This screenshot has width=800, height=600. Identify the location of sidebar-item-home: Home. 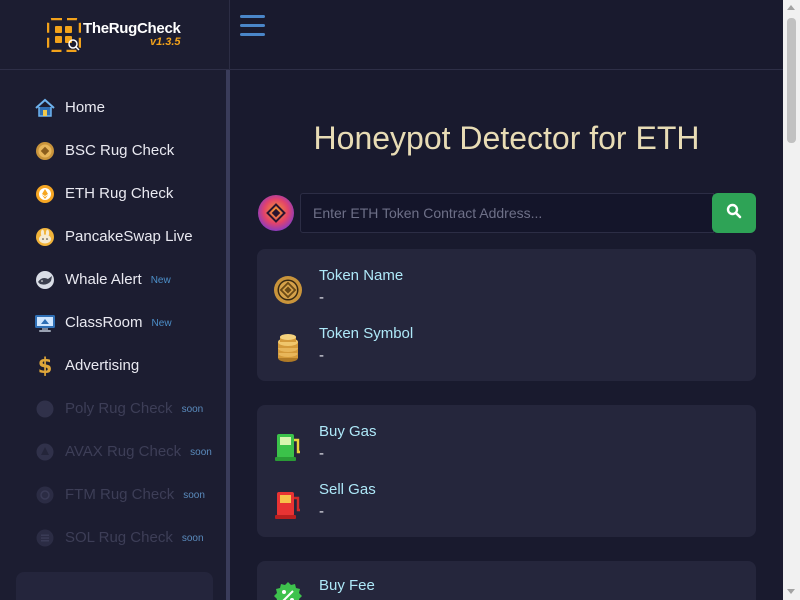
(113, 107).